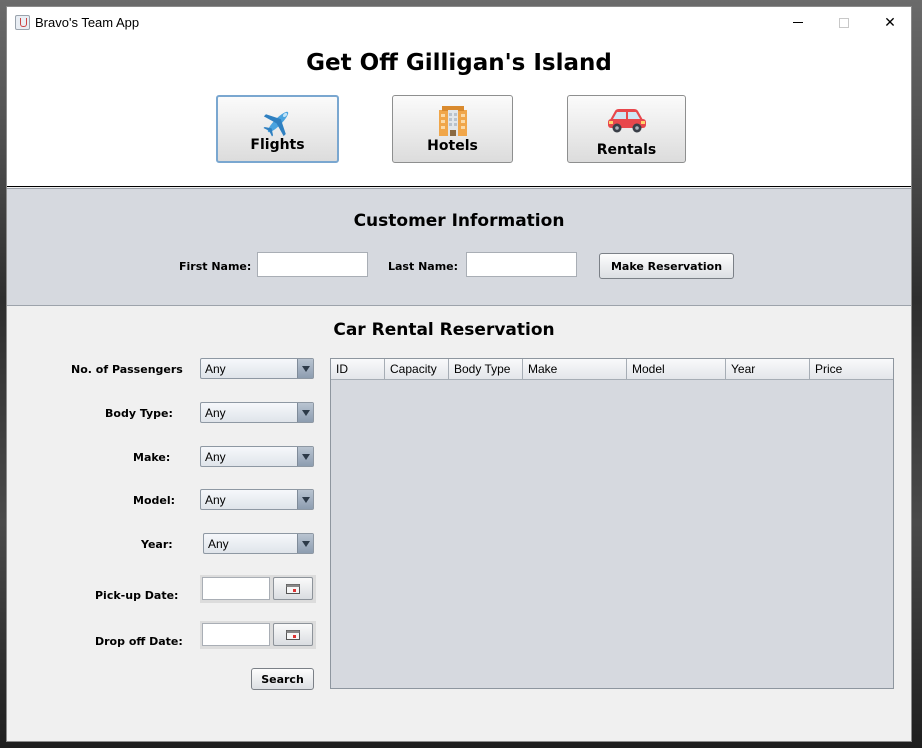  What do you see at coordinates (358, 369) in the screenshot?
I see `column-header-id: ID` at bounding box center [358, 369].